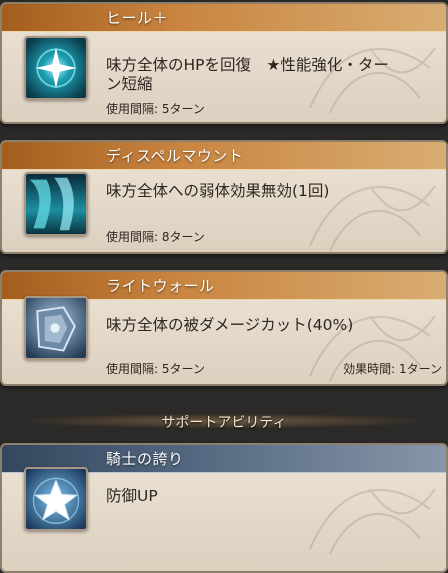 This screenshot has width=448, height=573. I want to click on sparkle-heal-icon, so click(56, 68).